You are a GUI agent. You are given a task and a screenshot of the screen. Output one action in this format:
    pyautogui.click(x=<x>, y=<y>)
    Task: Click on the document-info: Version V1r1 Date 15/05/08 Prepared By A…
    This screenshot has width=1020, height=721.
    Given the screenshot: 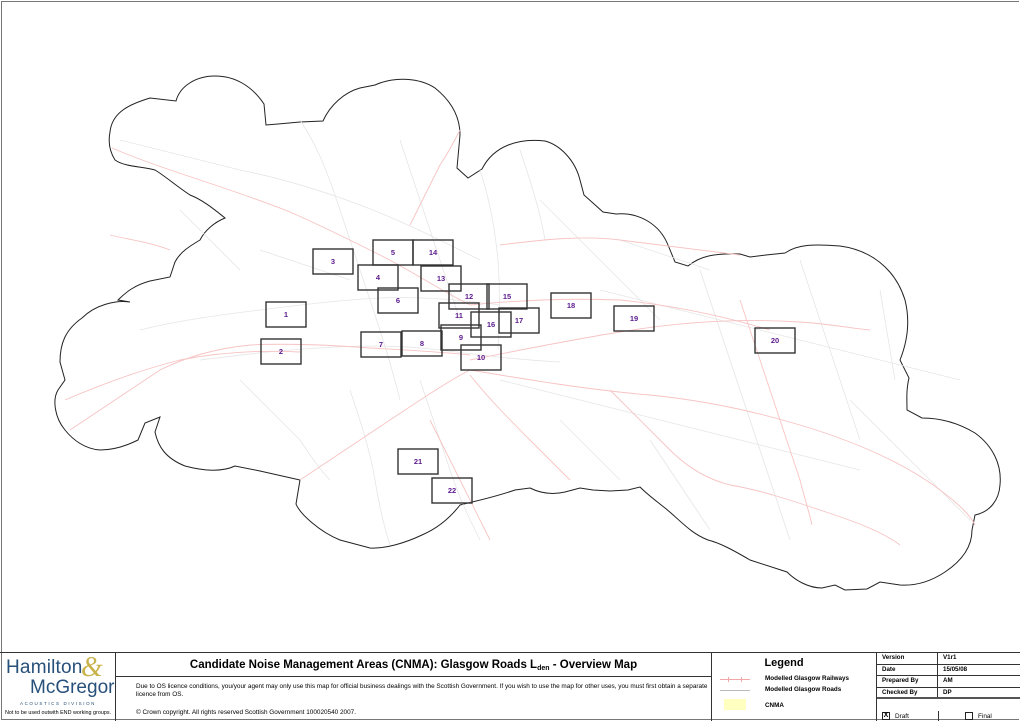 What is the action you would take?
    pyautogui.click(x=948, y=687)
    